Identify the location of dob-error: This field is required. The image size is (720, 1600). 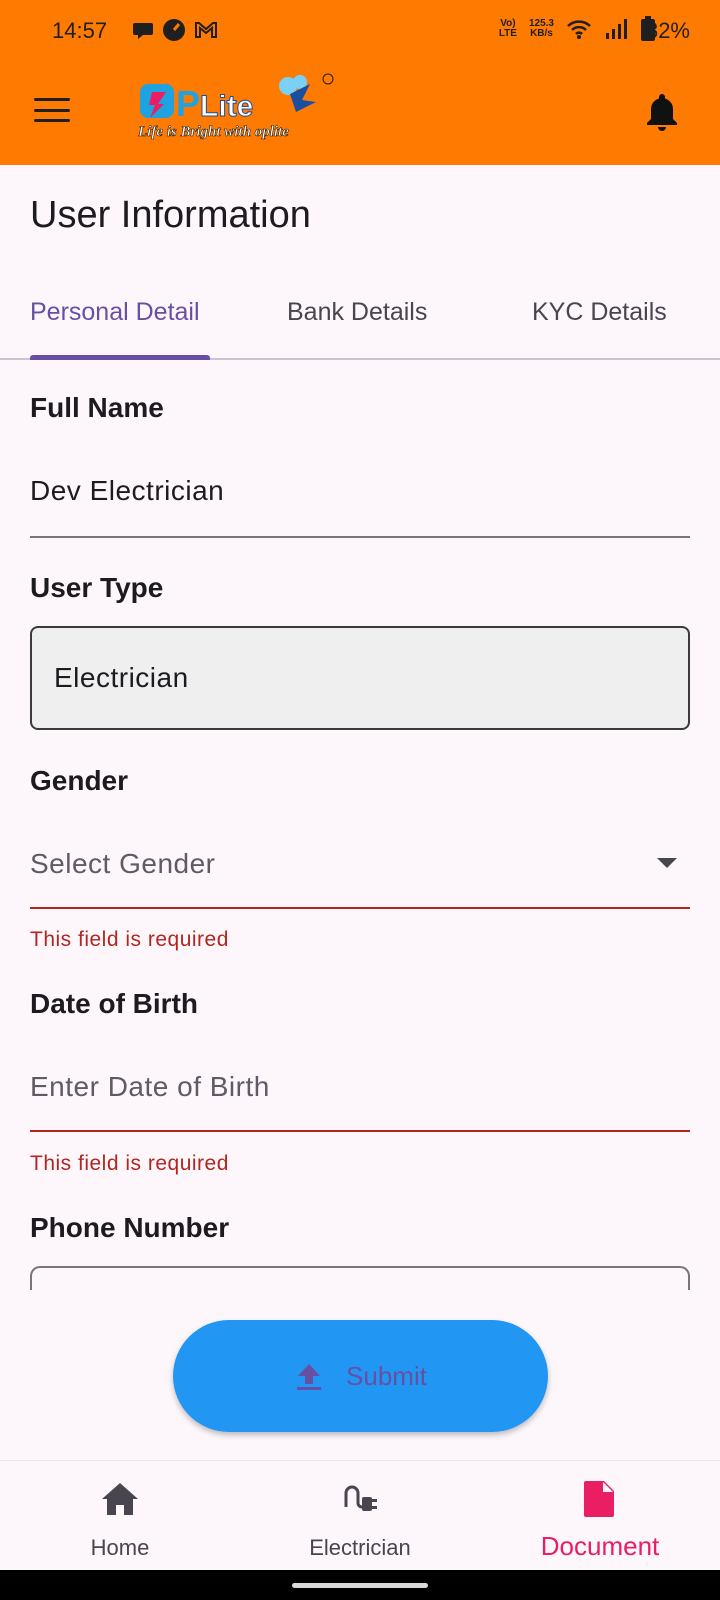
(129, 1163).